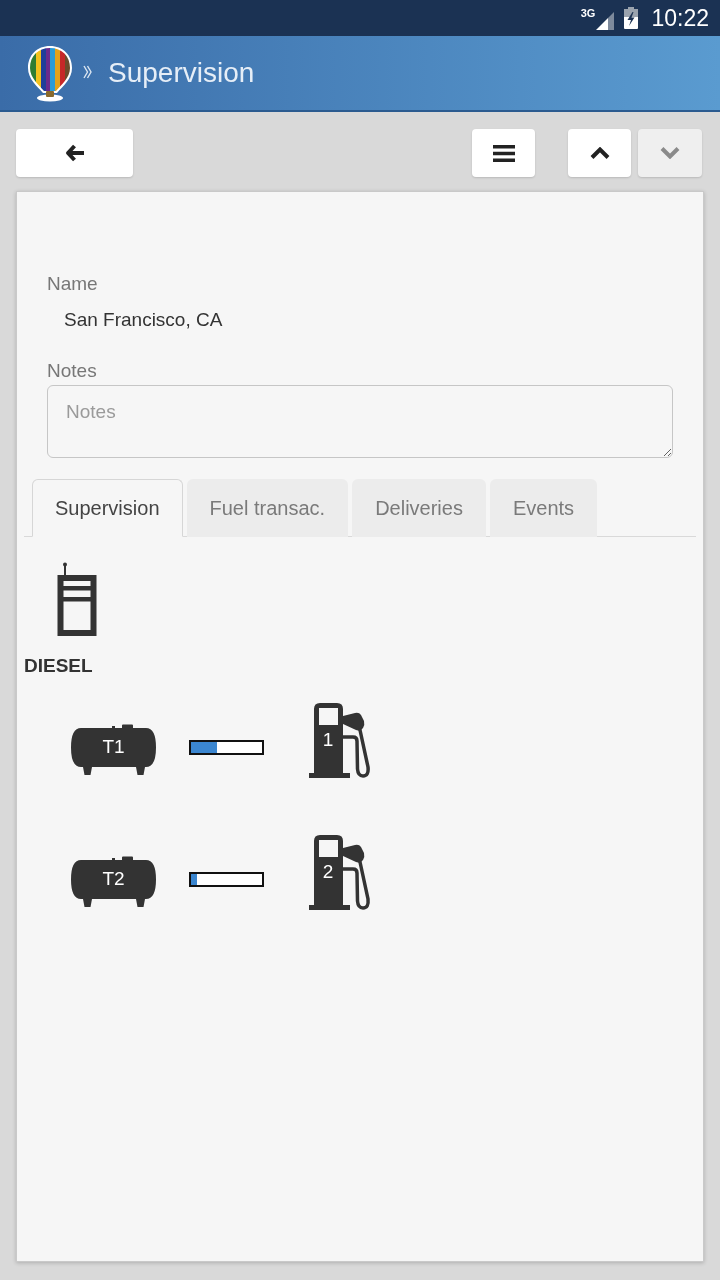 The height and width of the screenshot is (1280, 720). Describe the element at coordinates (143, 320) in the screenshot. I see `name-value: San Francisco, CA` at that location.